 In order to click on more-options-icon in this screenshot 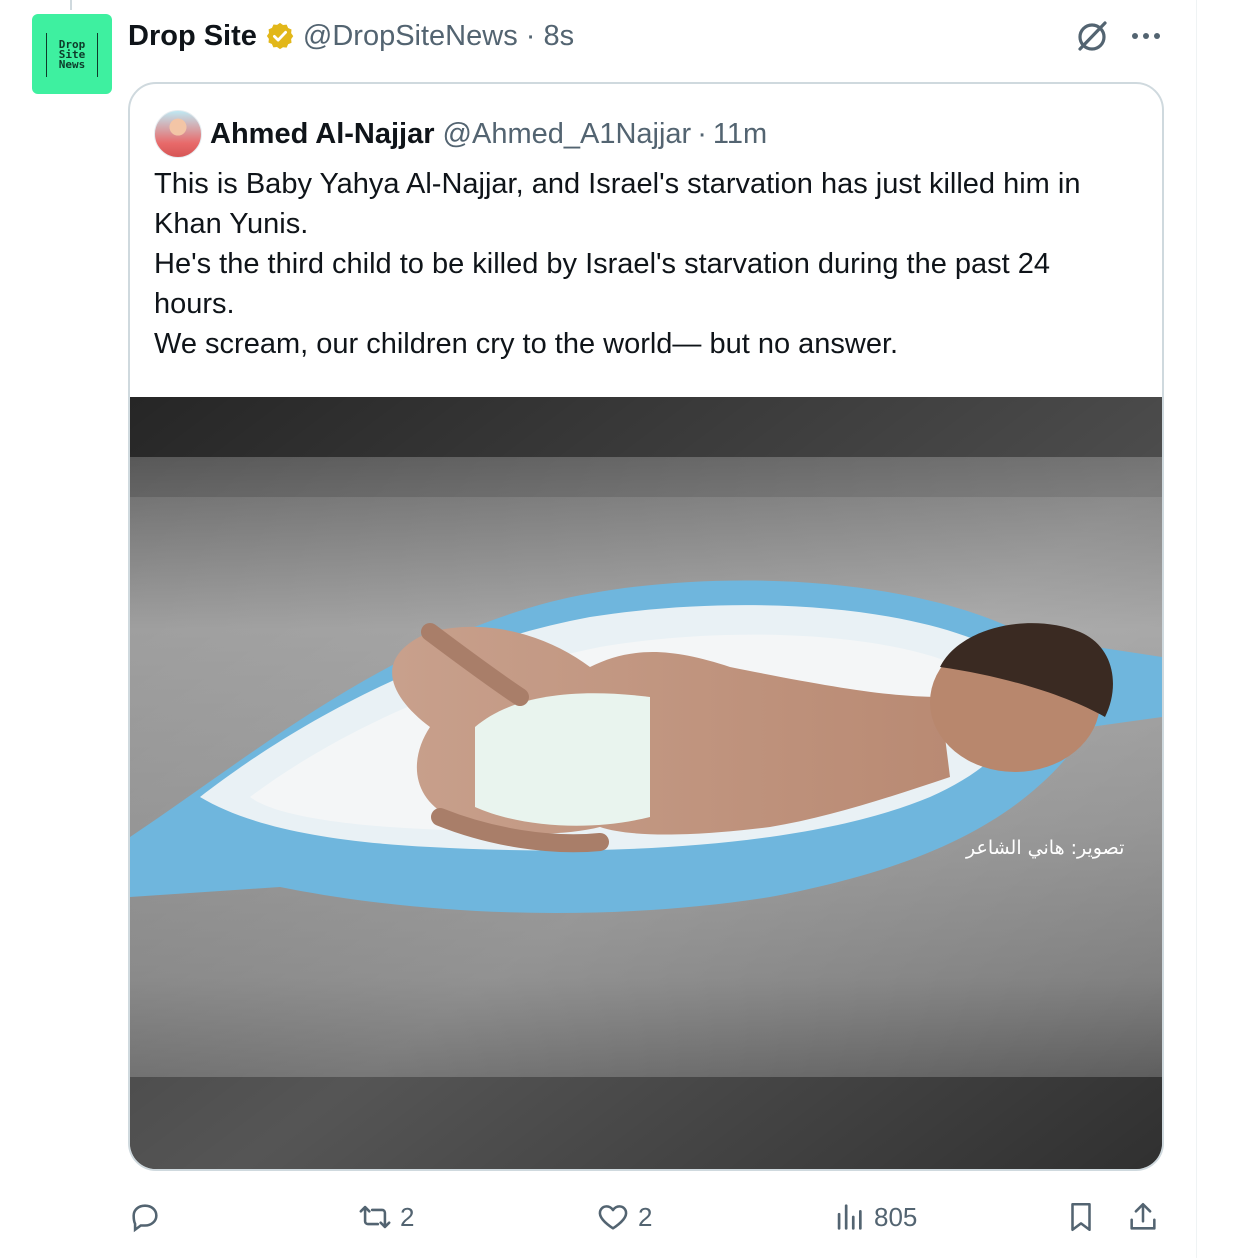, I will do `click(1146, 36)`.